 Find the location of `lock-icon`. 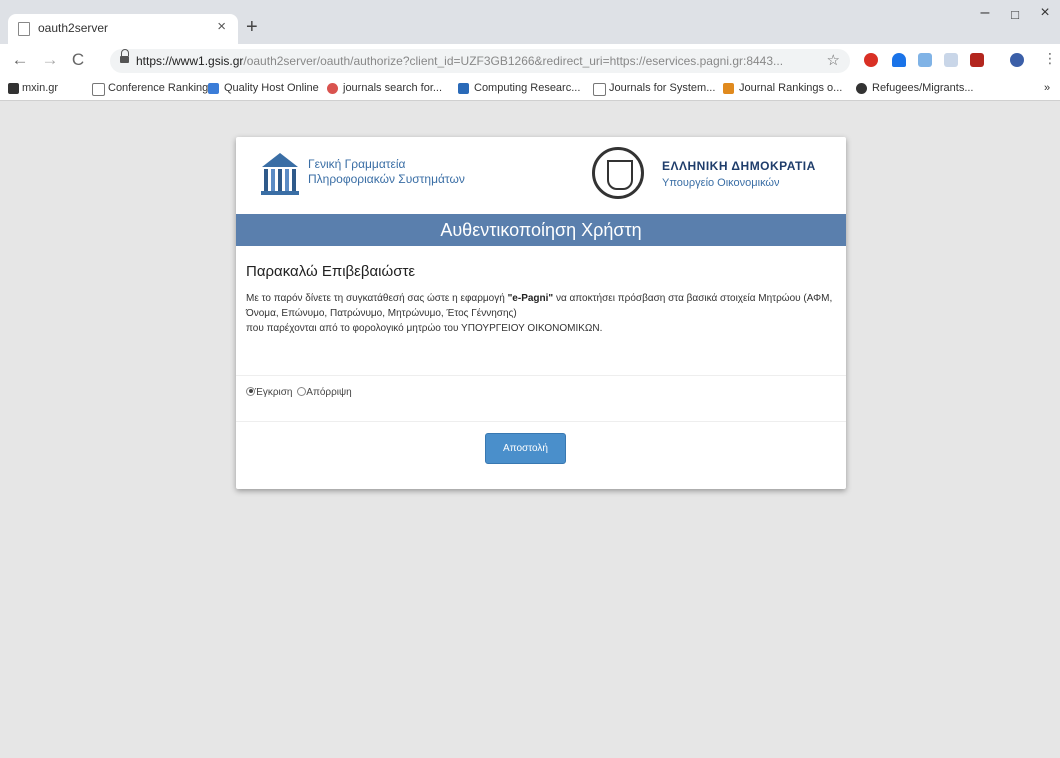

lock-icon is located at coordinates (124, 56).